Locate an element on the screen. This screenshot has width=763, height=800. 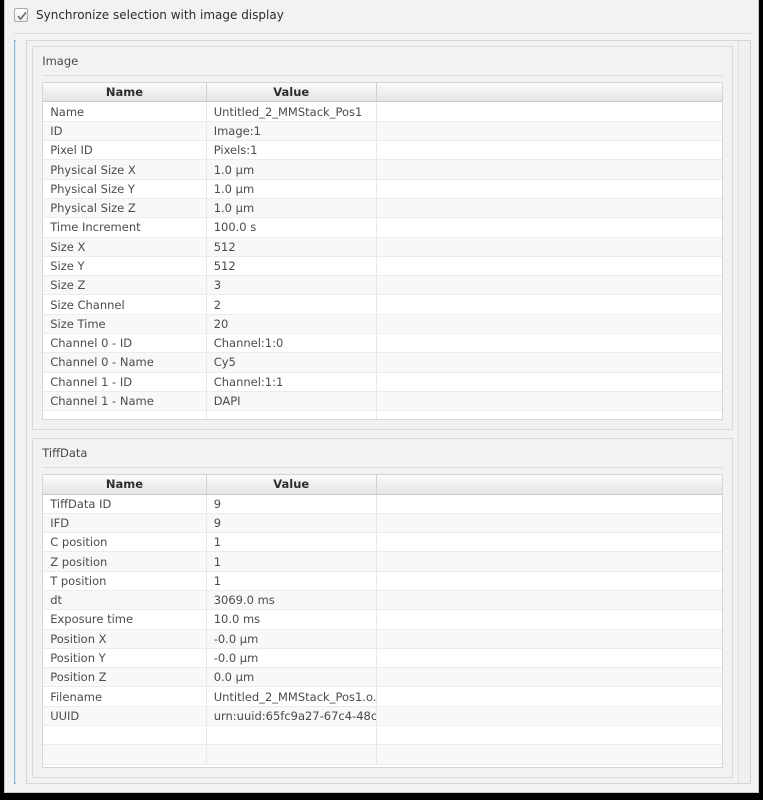
property-value-cell: Image:1 is located at coordinates (291, 131).